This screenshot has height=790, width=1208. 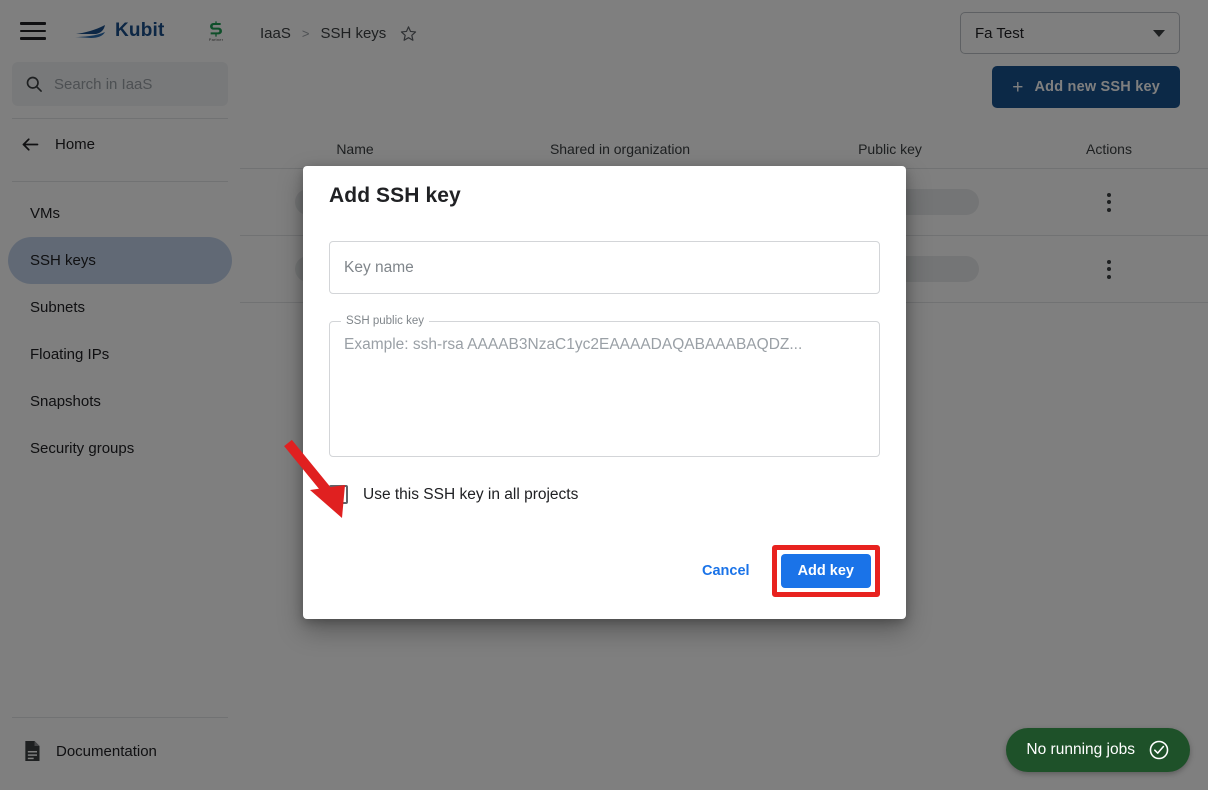 What do you see at coordinates (471, 494) in the screenshot?
I see `use-this-ssh-key-label: Use this SSH key in all projects` at bounding box center [471, 494].